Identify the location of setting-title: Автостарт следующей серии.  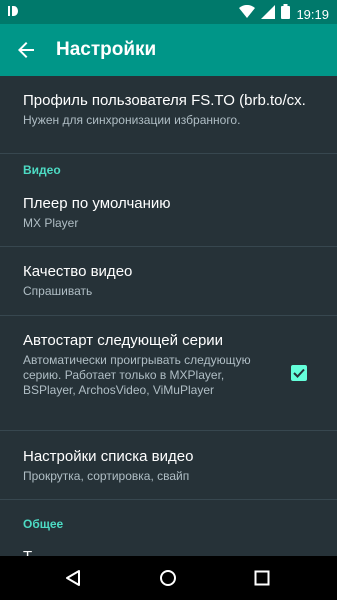
(123, 340).